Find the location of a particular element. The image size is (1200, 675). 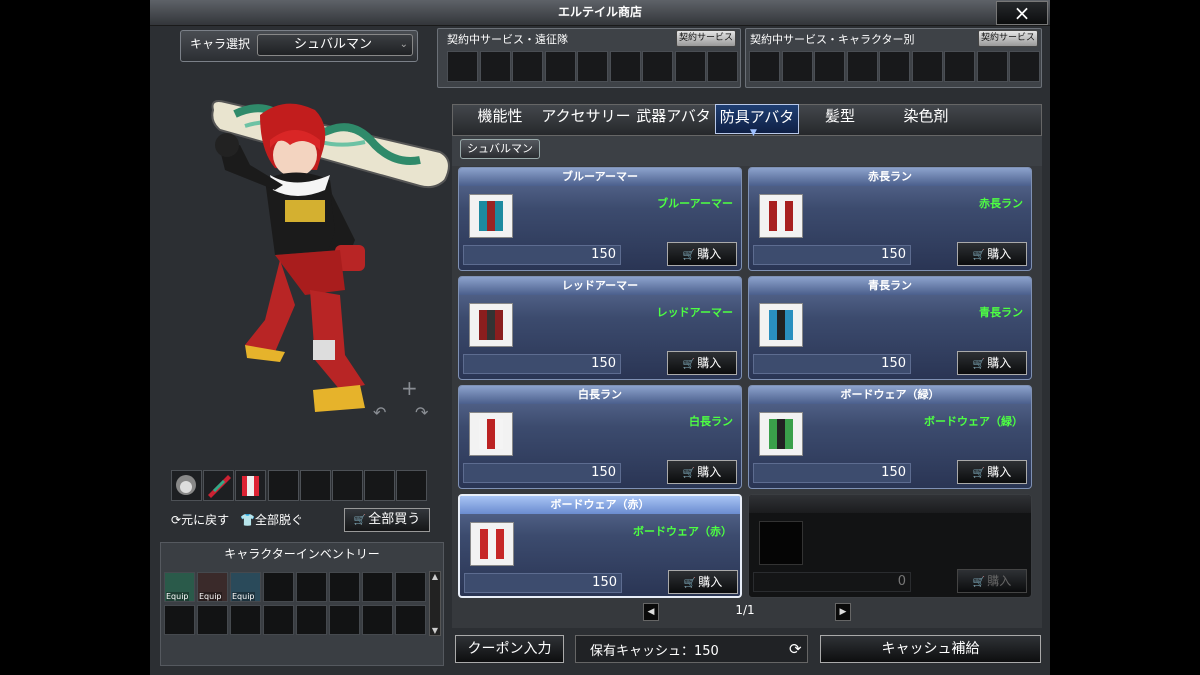

equipped-slot-armor is located at coordinates (250, 485).